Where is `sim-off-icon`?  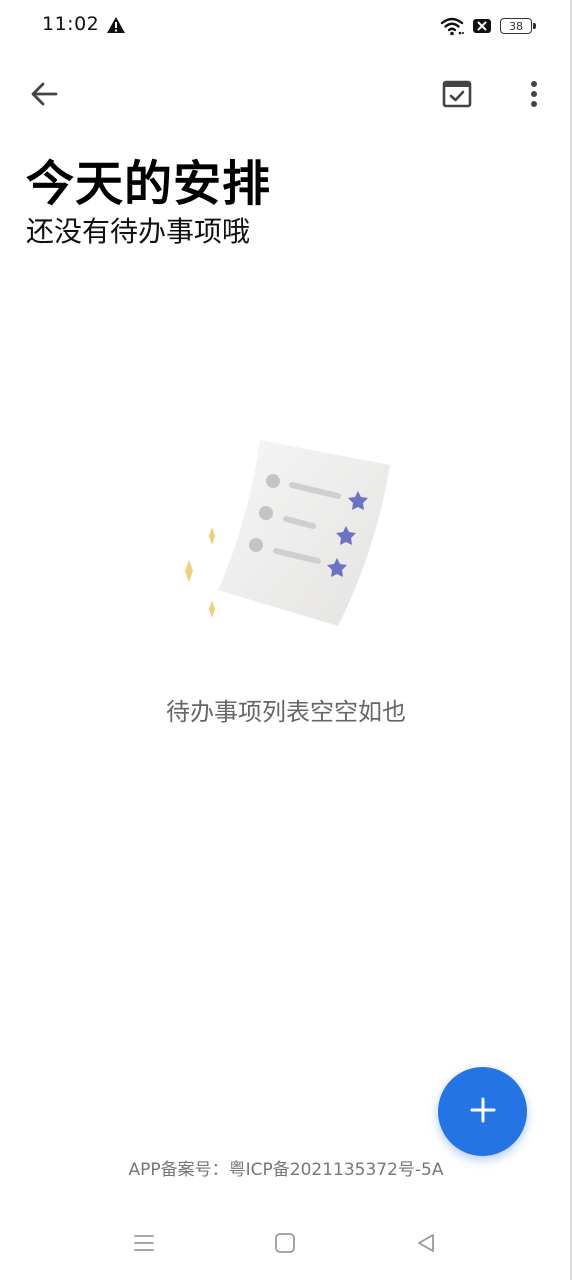 sim-off-icon is located at coordinates (482, 26).